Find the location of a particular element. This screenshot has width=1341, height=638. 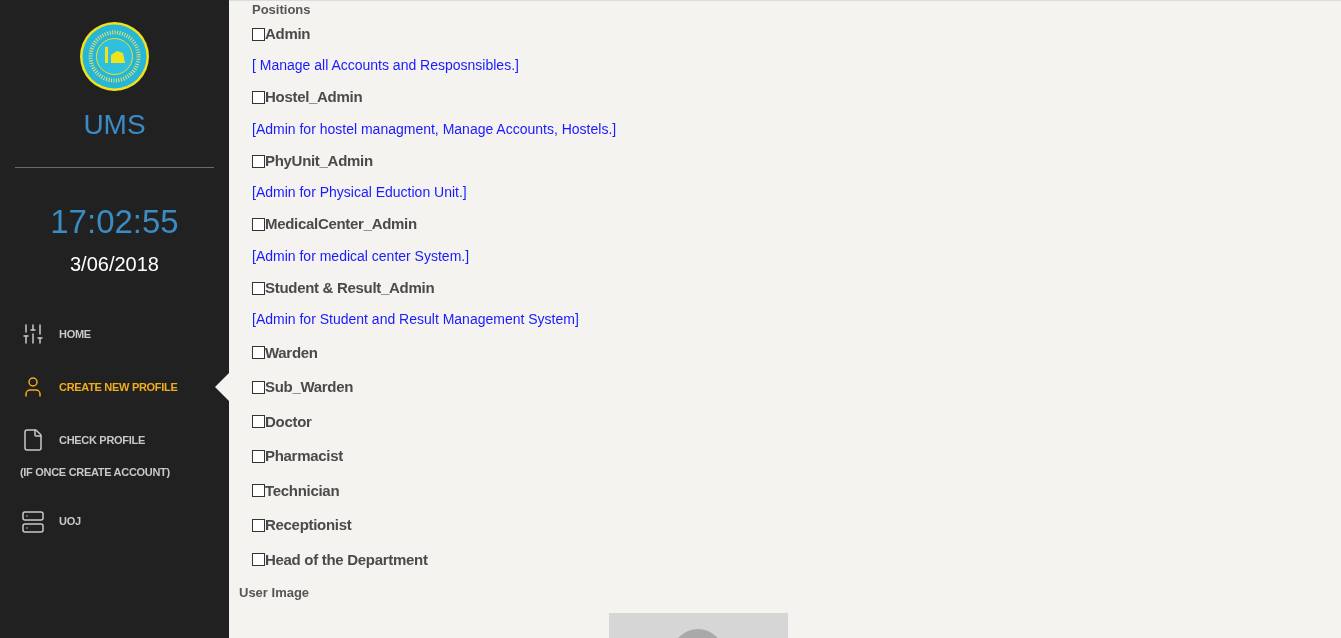

active-indicator-icon is located at coordinates (222, 387).